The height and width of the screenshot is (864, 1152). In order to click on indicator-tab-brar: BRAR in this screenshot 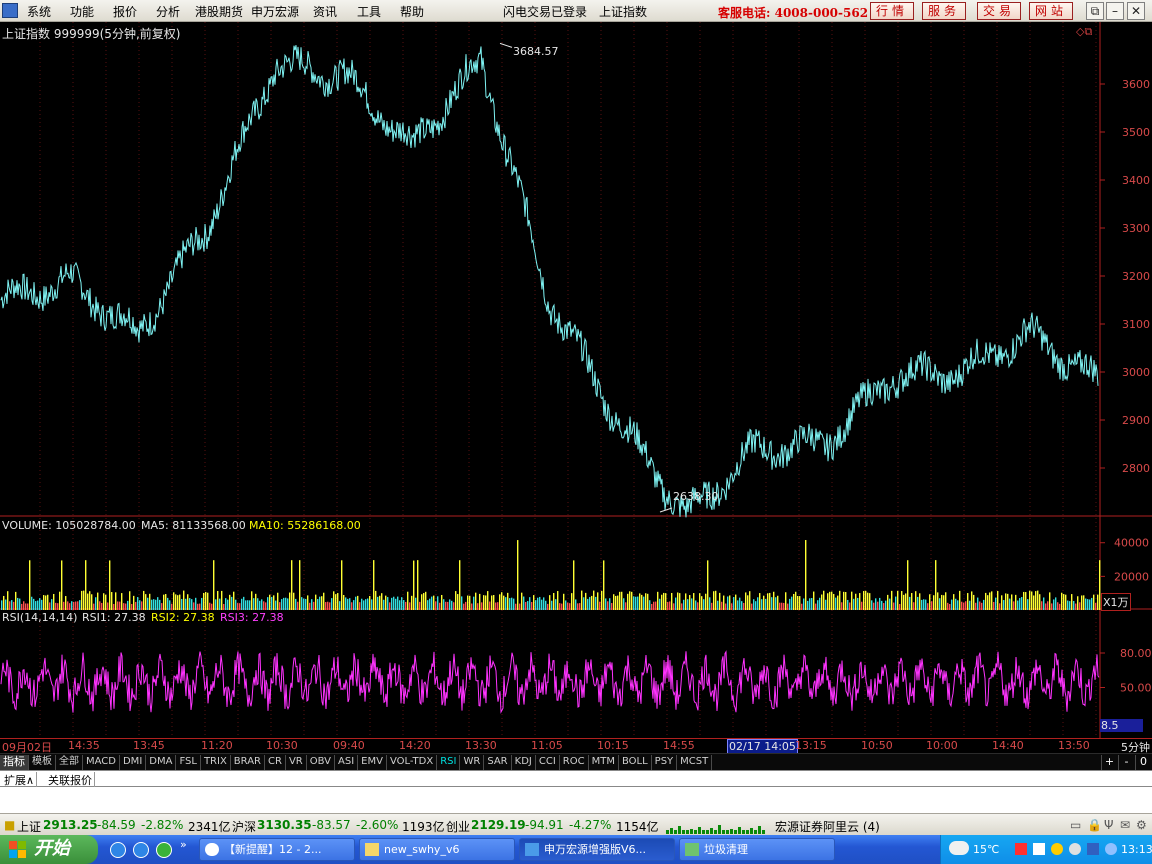, I will do `click(248, 762)`.